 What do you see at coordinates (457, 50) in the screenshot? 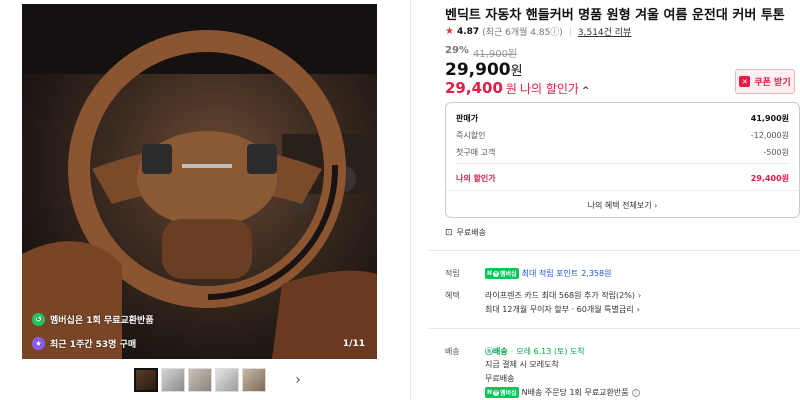
I see `discount-percent: 29%` at bounding box center [457, 50].